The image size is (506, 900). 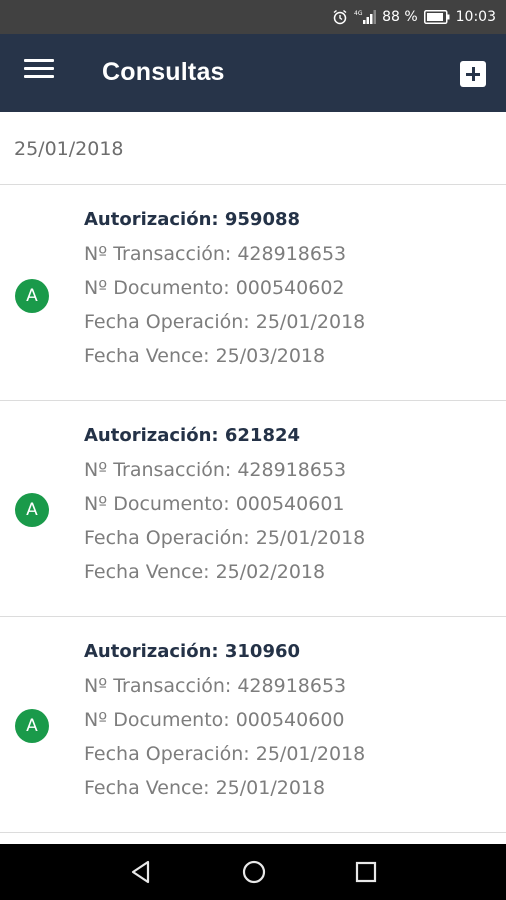 What do you see at coordinates (205, 356) in the screenshot?
I see `due-date: Fecha Vence: 25/03/2018` at bounding box center [205, 356].